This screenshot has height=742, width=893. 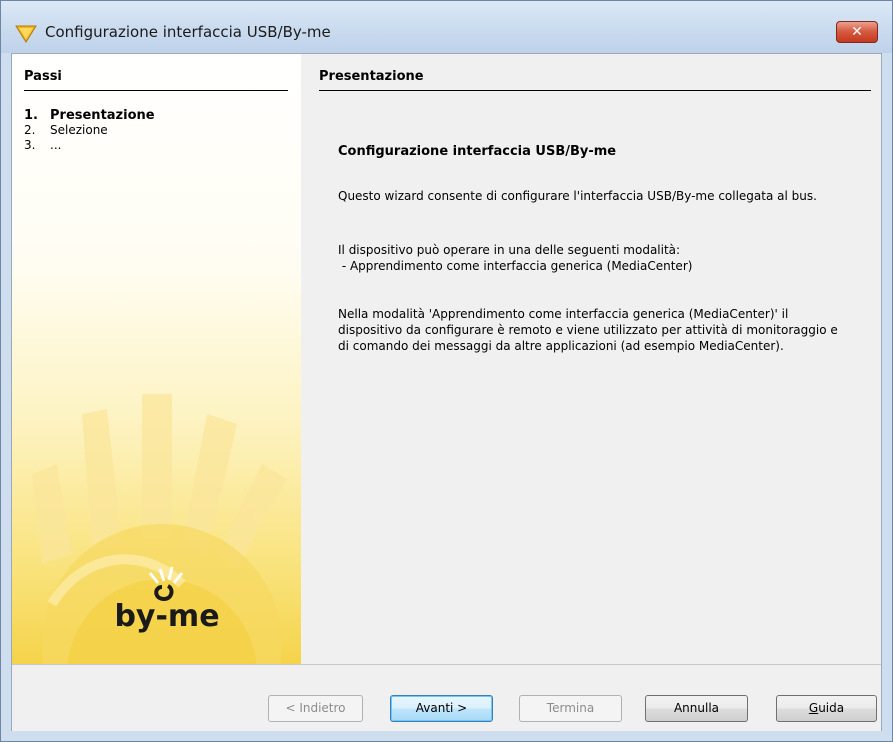 I want to click on help-label-rest: uida, so click(x=831, y=708).